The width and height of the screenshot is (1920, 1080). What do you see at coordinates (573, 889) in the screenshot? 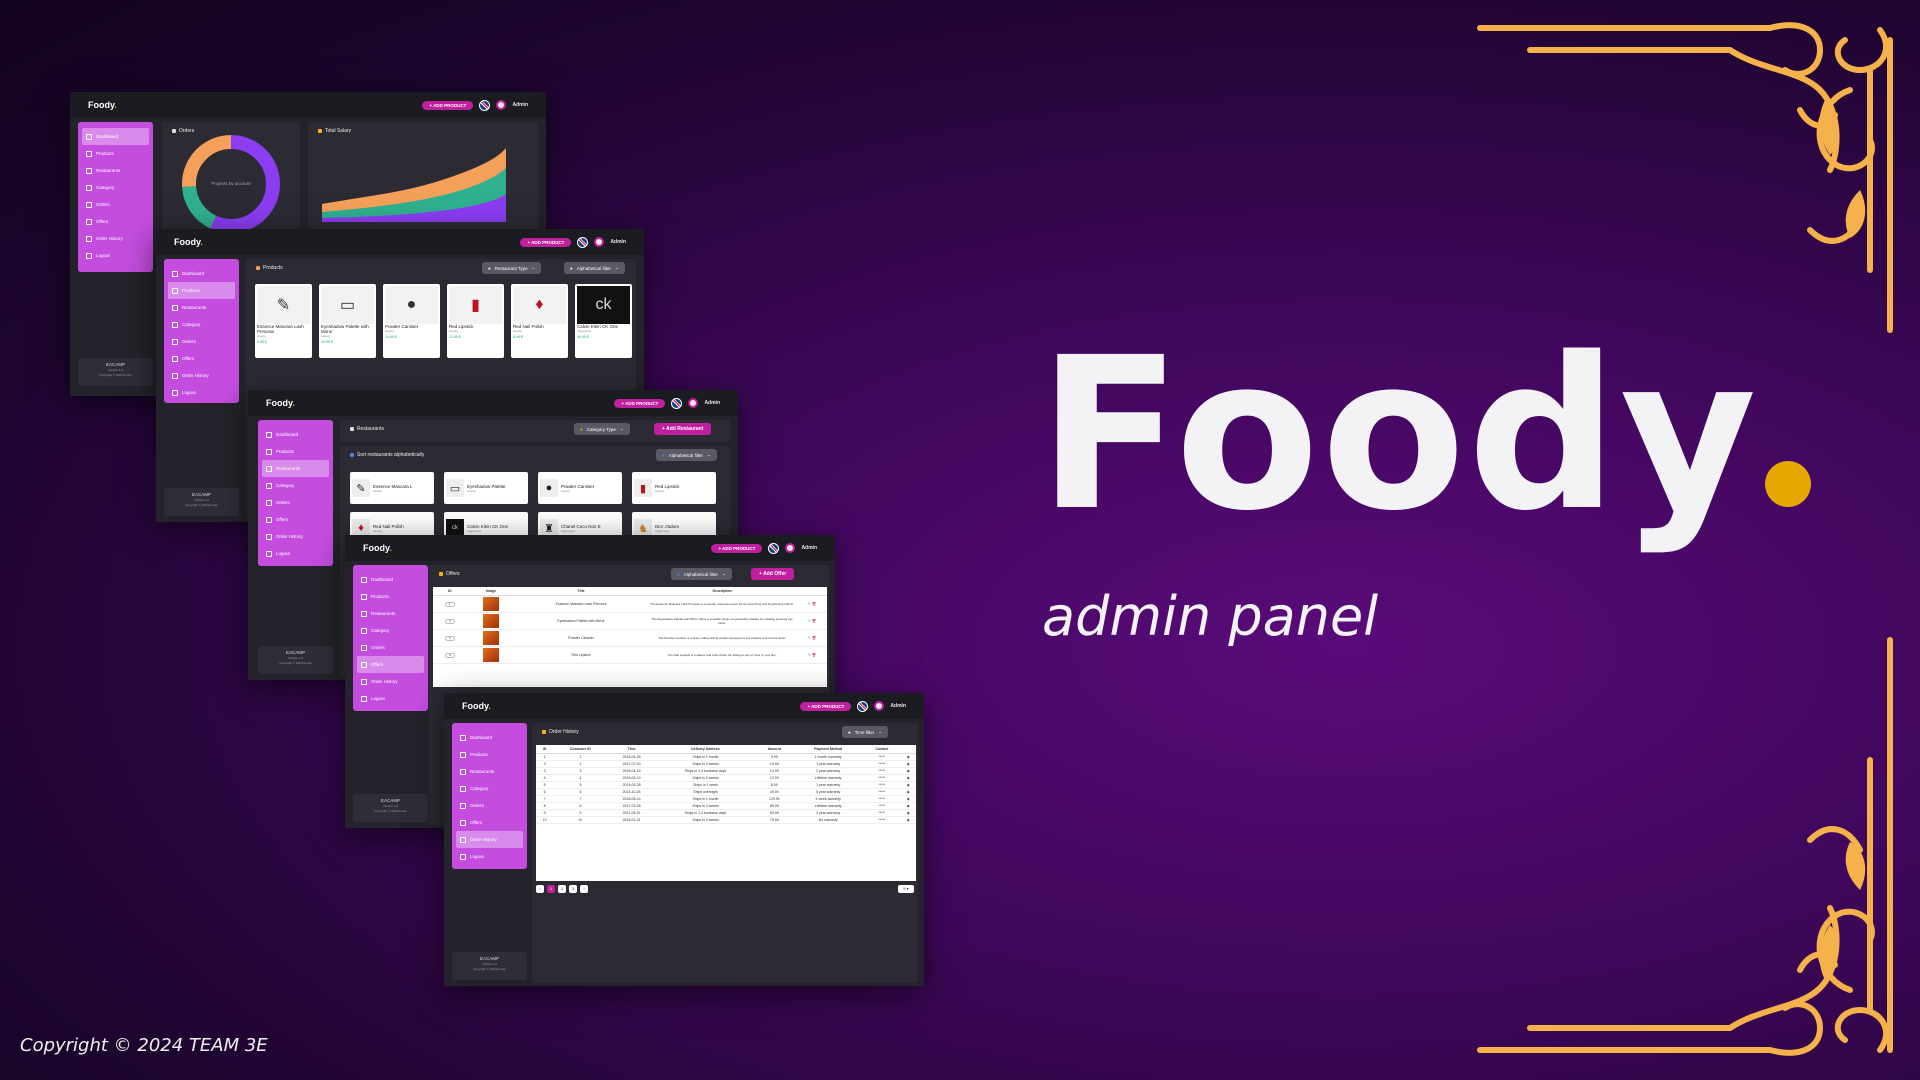
I see `page-button: 3` at bounding box center [573, 889].